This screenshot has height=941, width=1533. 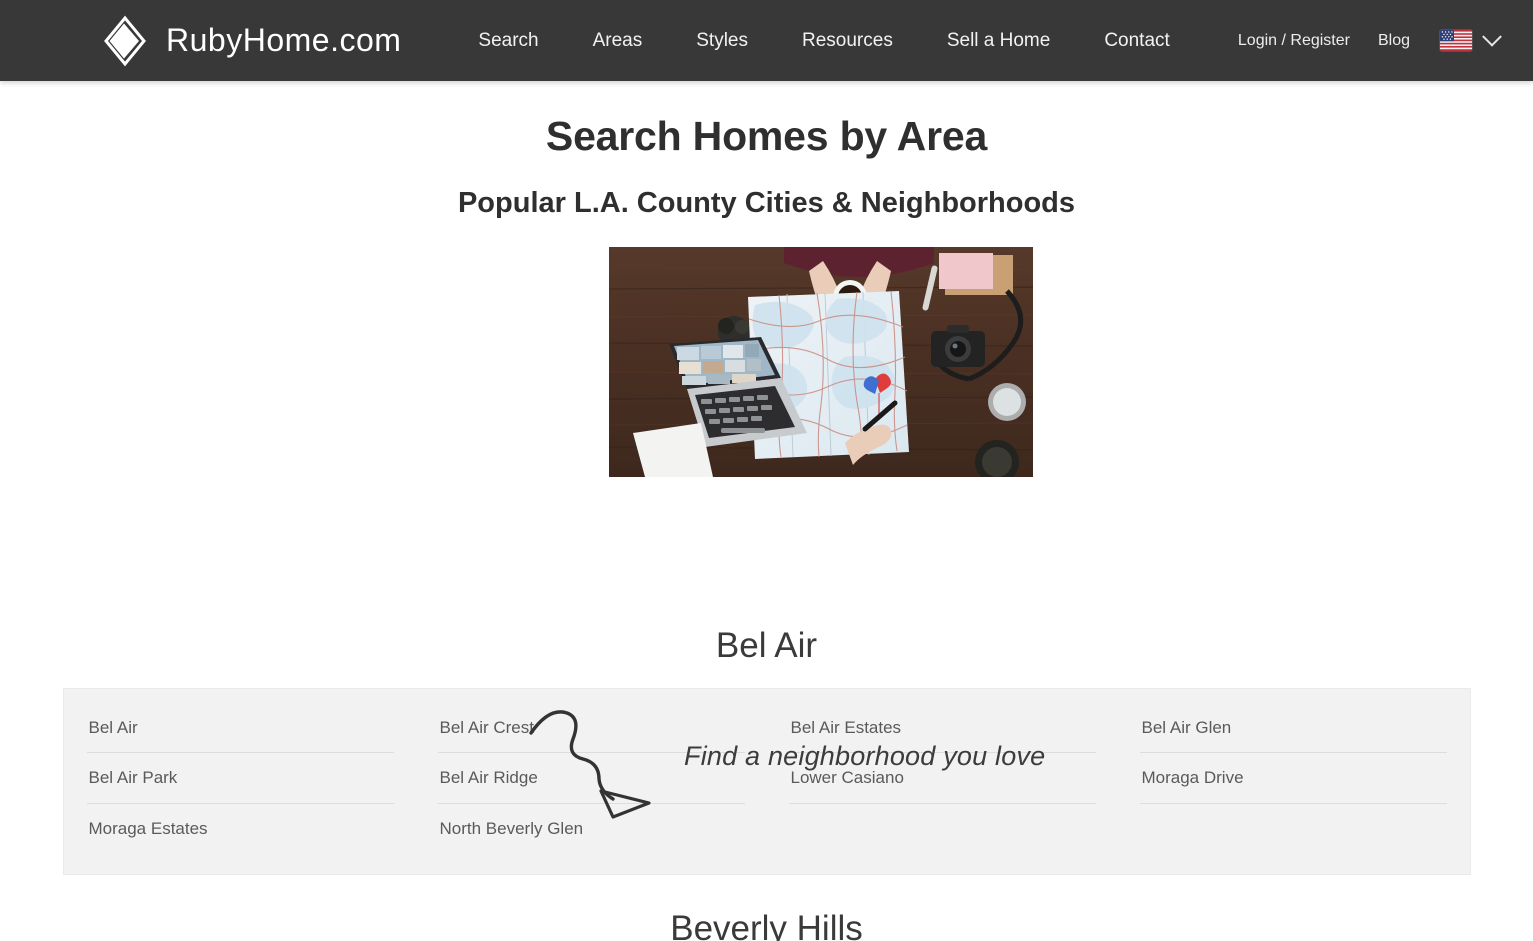 What do you see at coordinates (240, 829) in the screenshot?
I see `area-link: Moraga Estates` at bounding box center [240, 829].